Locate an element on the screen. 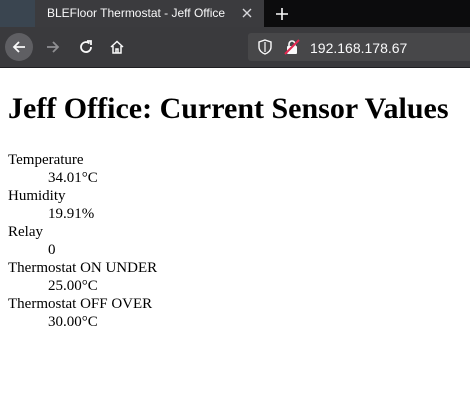  new-tab-button is located at coordinates (282, 13).